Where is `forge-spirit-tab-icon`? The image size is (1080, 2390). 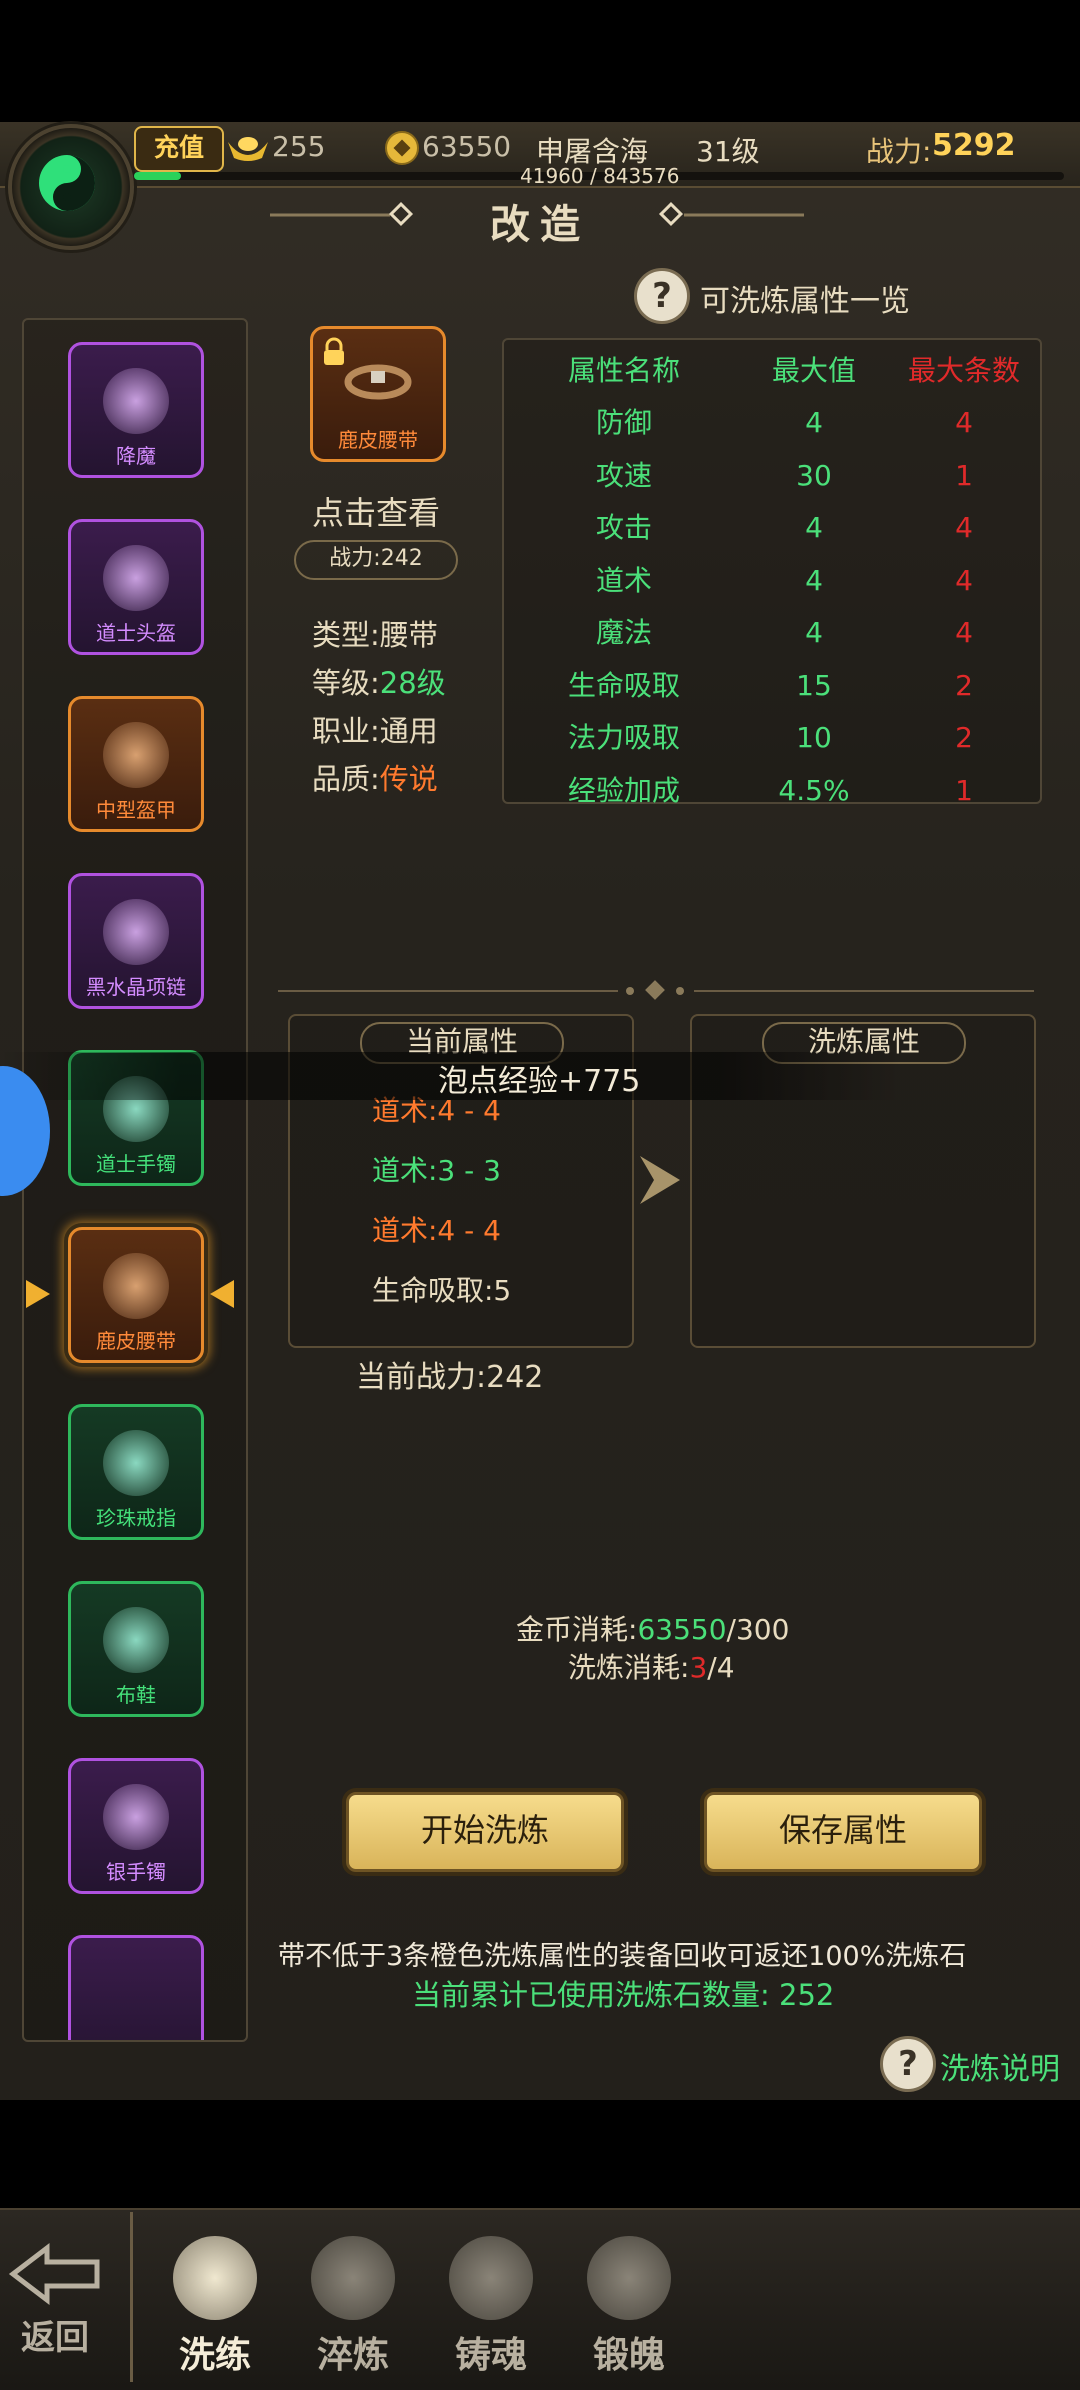
forge-spirit-tab-icon is located at coordinates (629, 2278).